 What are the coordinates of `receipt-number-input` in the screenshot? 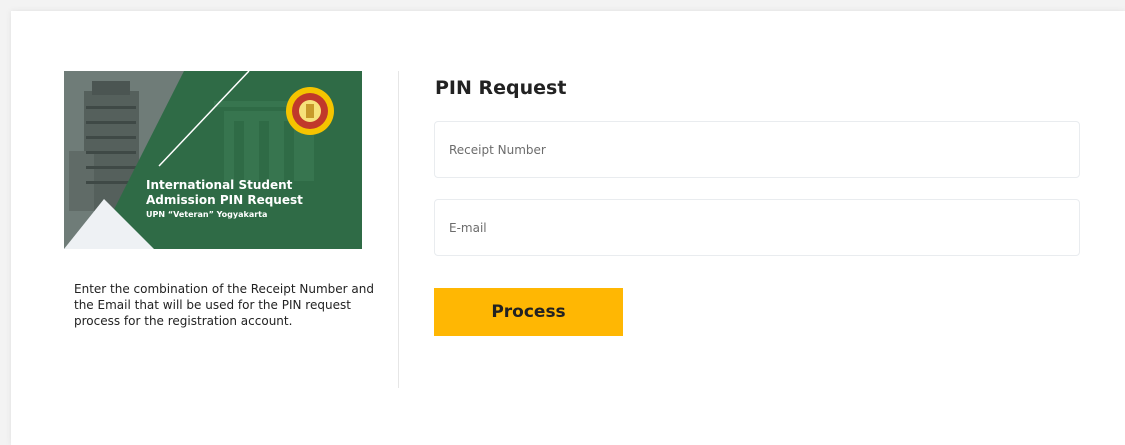 It's located at (757, 149).